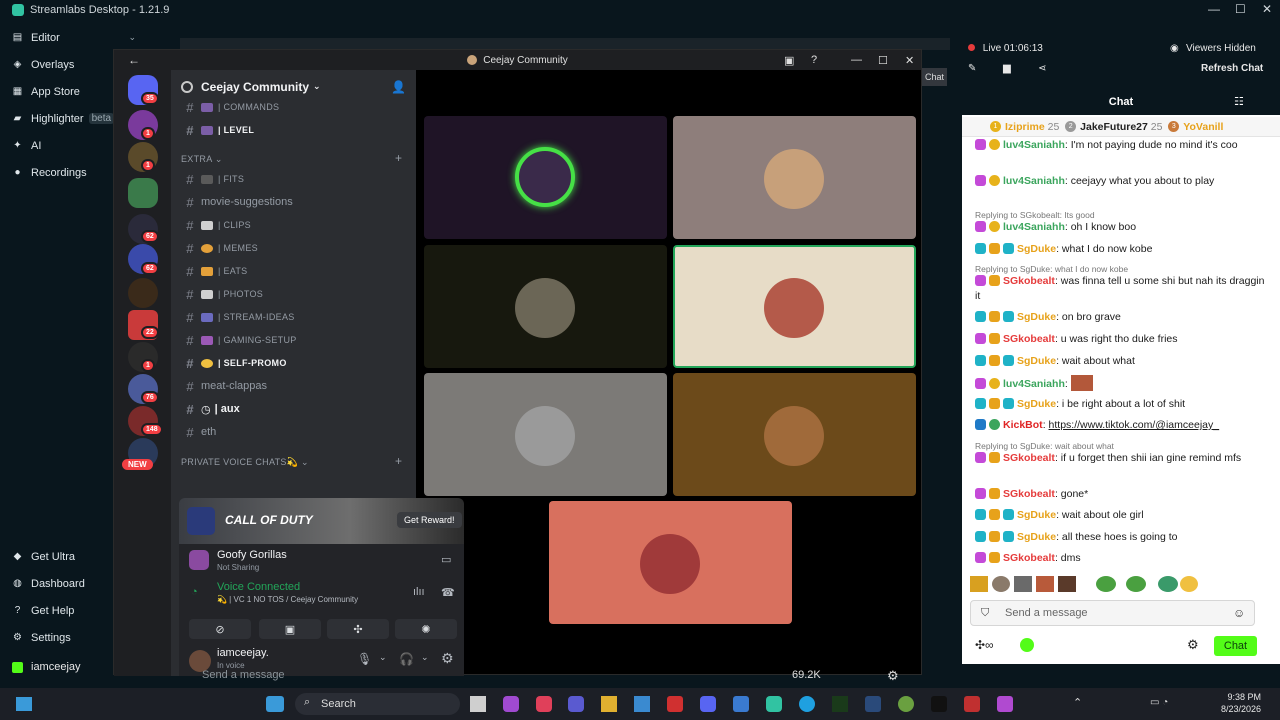 The width and height of the screenshot is (1280, 720). What do you see at coordinates (642, 704) in the screenshot?
I see `store-icon` at bounding box center [642, 704].